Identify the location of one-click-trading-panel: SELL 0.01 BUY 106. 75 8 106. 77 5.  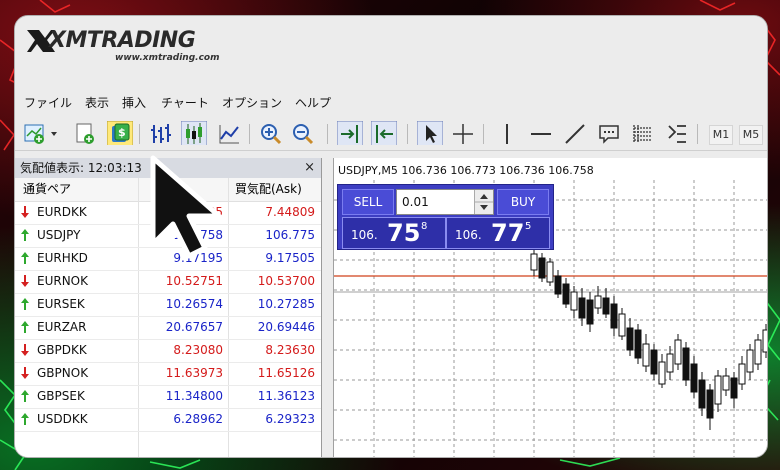
(445, 217).